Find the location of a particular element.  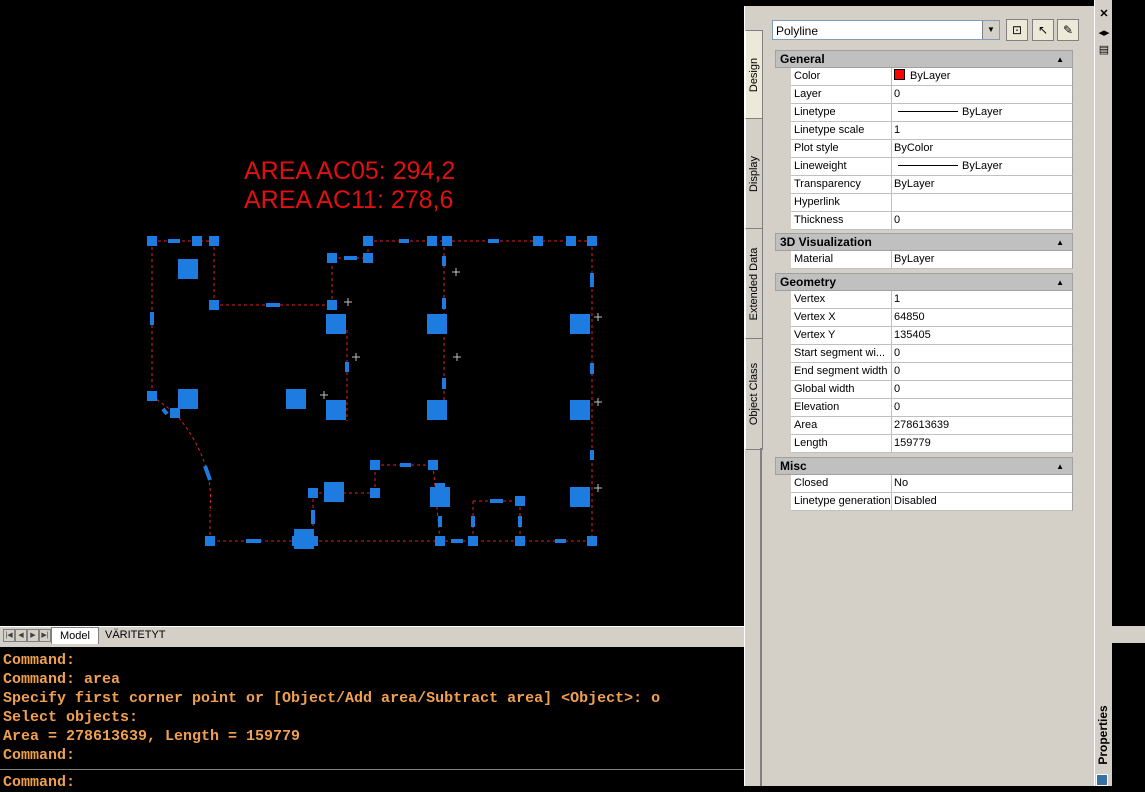

property-row: Linetype generation Disabled is located at coordinates (924, 502).